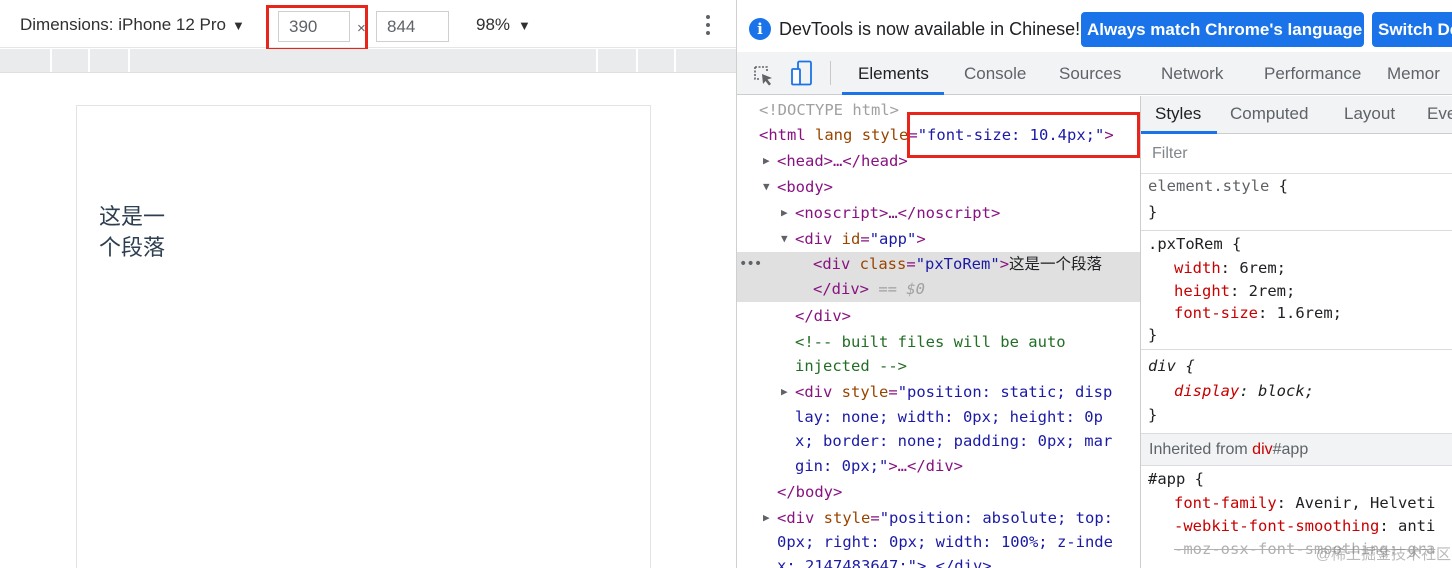  What do you see at coordinates (938, 110) in the screenshot?
I see `dom-node-doctype: <!DOCTYPE html>` at bounding box center [938, 110].